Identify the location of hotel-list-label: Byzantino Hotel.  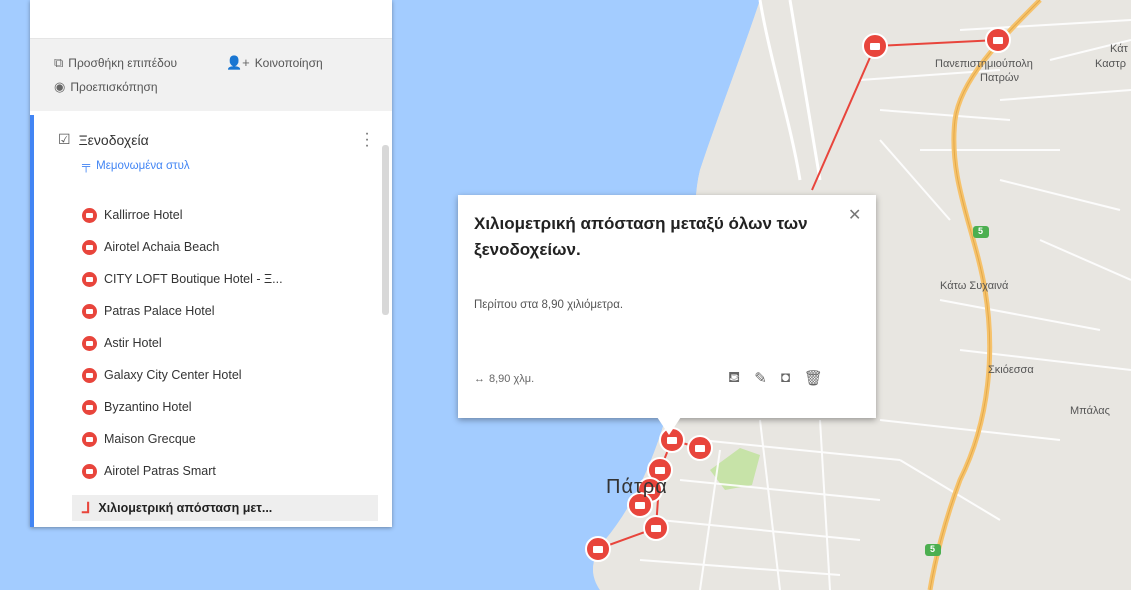
(148, 407).